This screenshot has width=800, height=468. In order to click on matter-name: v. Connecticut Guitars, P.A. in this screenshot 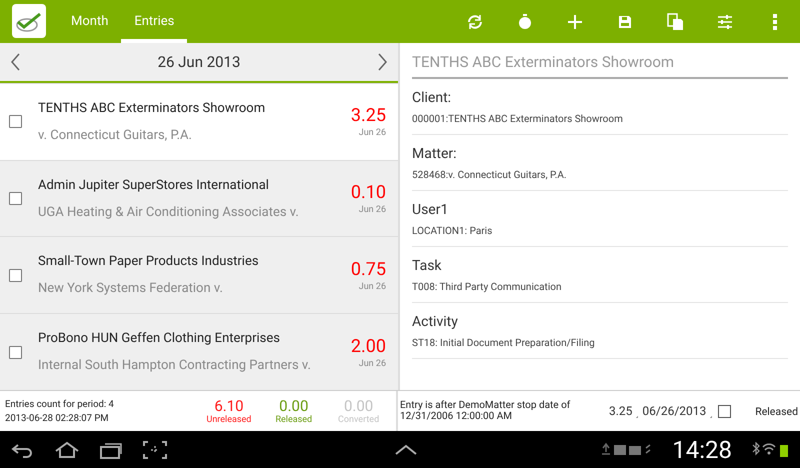, I will do `click(115, 135)`.